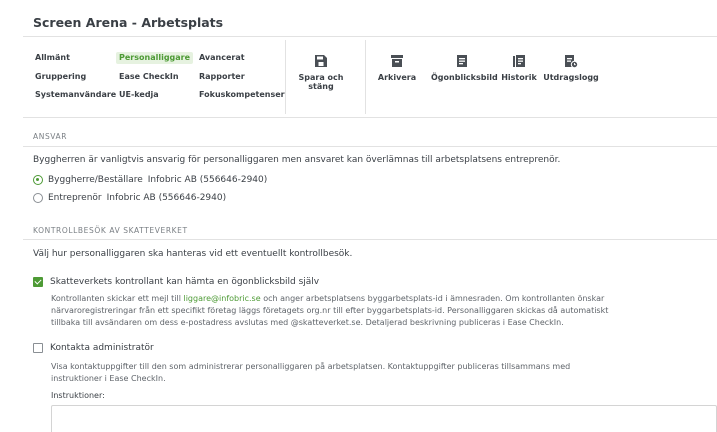 Image resolution: width=717 pixels, height=432 pixels. What do you see at coordinates (571, 61) in the screenshot?
I see `document-clock-icon` at bounding box center [571, 61].